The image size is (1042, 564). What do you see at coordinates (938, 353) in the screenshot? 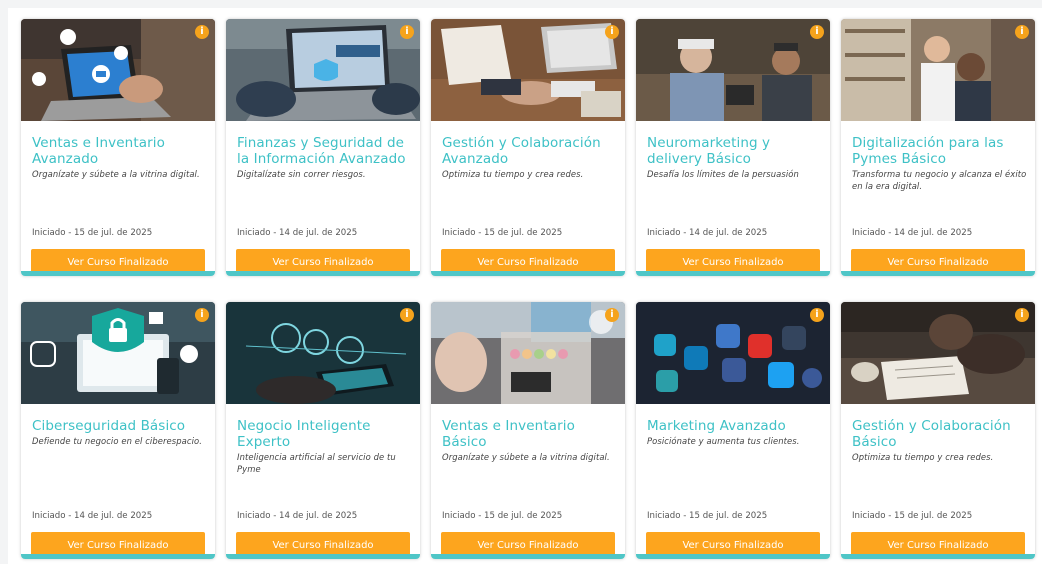
I see `meeting-notes-photo: i` at bounding box center [938, 353].